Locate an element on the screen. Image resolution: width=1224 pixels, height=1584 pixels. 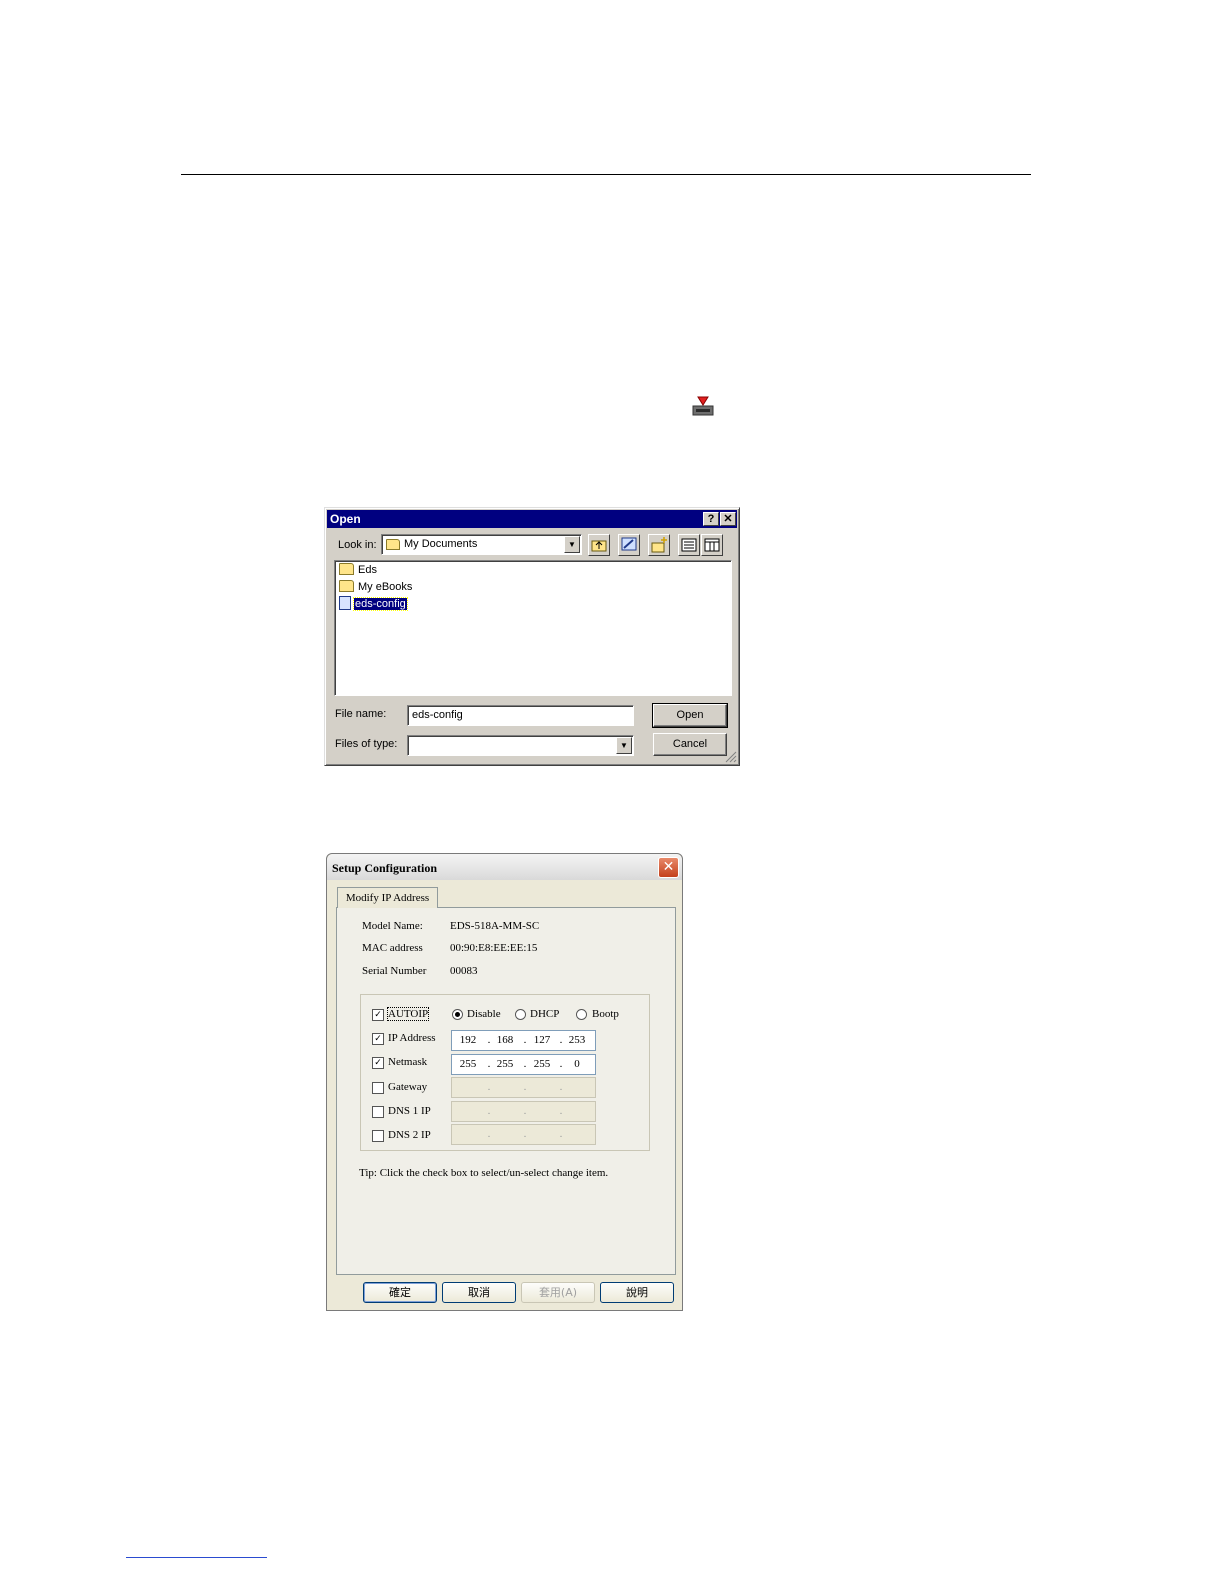
model-name-label: Model Name: is located at coordinates (392, 926).